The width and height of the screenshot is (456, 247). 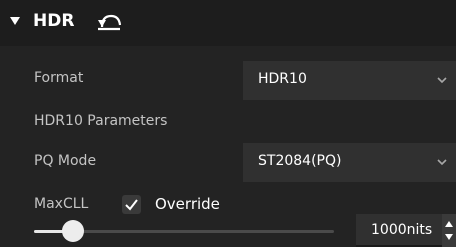 I want to click on maxcll-spinbox: 1000nits, so click(x=406, y=230).